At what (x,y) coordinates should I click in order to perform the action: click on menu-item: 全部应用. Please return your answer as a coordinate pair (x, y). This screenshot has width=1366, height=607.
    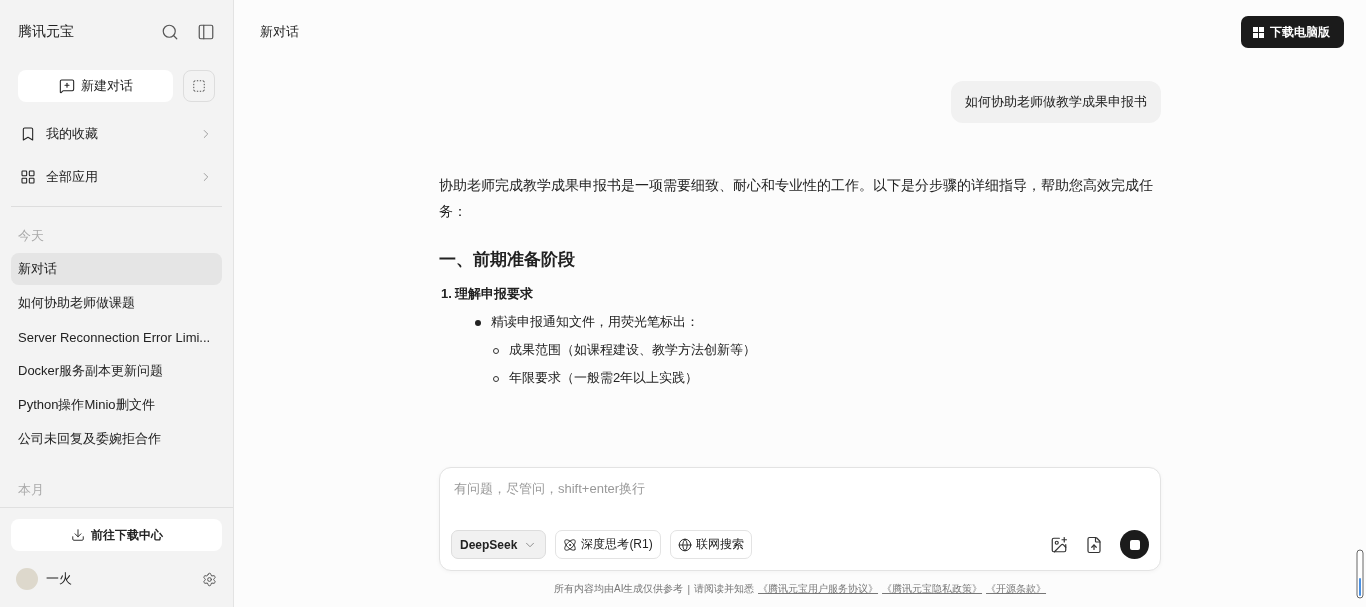
    Looking at the image, I should click on (116, 176).